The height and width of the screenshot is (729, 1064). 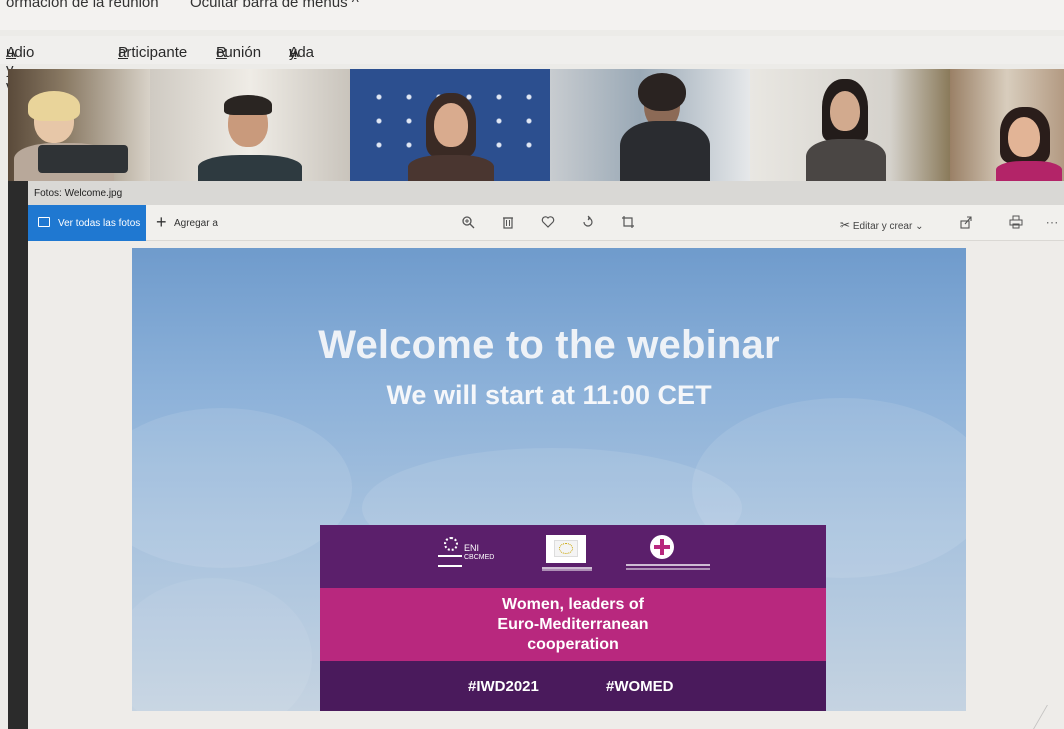 What do you see at coordinates (78, 193) in the screenshot?
I see `window-title: Fotos: Welcome.jpg` at bounding box center [78, 193].